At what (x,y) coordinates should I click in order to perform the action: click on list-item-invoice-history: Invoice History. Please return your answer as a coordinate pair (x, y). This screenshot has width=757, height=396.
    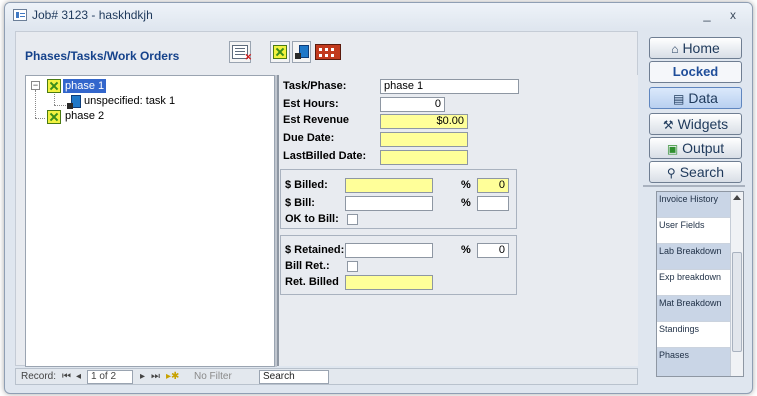
    Looking at the image, I should click on (694, 205).